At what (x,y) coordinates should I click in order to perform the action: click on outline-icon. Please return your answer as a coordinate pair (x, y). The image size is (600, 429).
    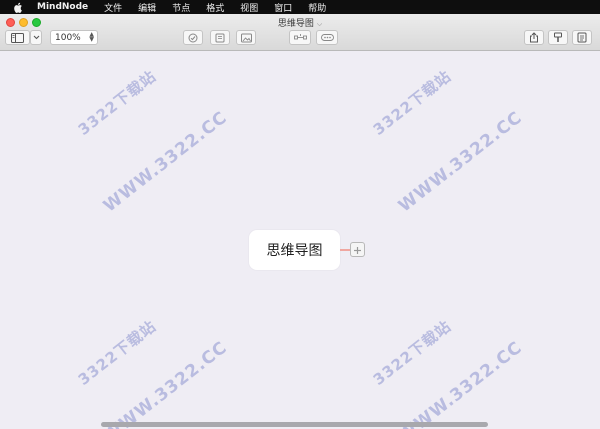
    Looking at the image, I should click on (582, 37).